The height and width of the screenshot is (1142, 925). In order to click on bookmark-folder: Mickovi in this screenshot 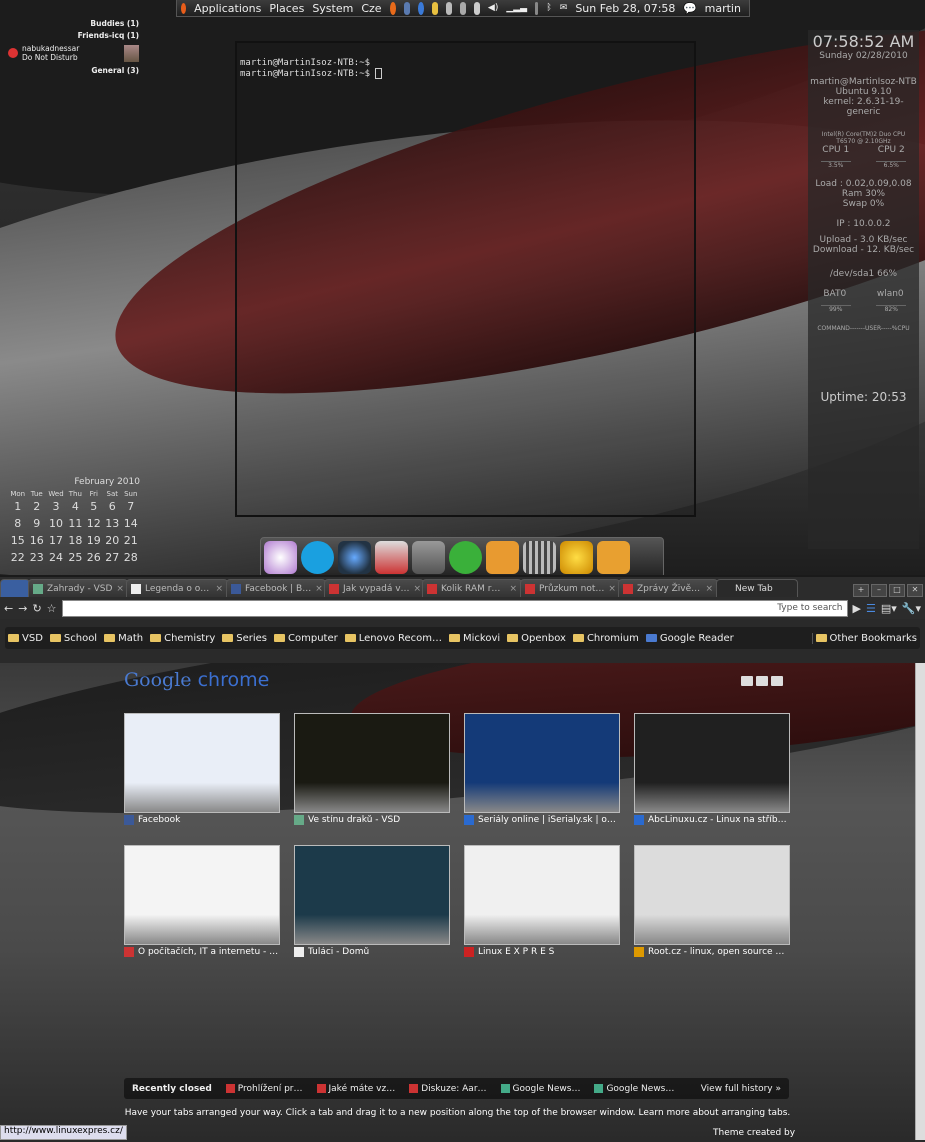, I will do `click(474, 638)`.